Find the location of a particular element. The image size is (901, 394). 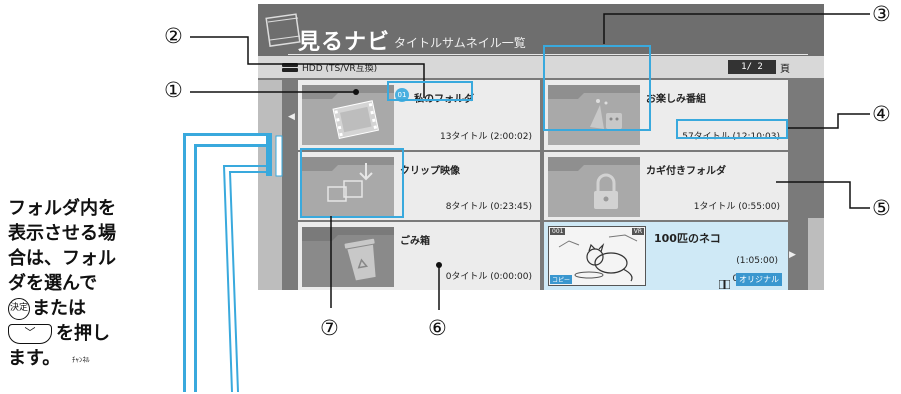

instruction-line-kettei: 決定 または is located at coordinates (83, 308).